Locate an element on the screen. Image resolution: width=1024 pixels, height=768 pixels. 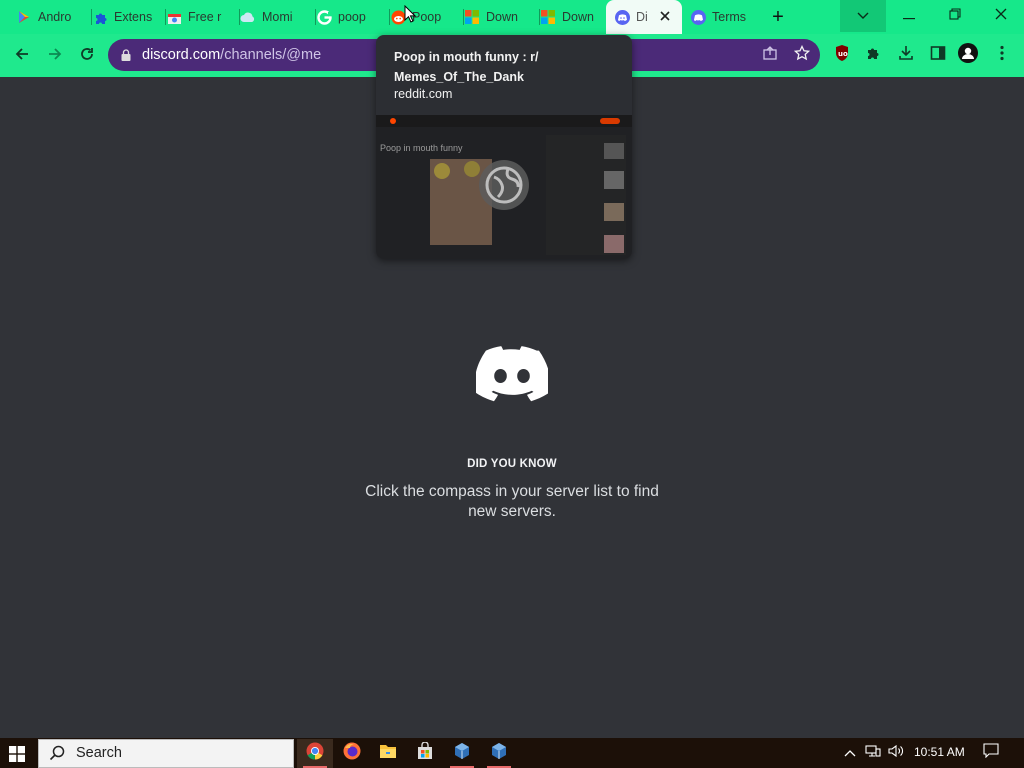
star-icon is located at coordinates (802, 55).